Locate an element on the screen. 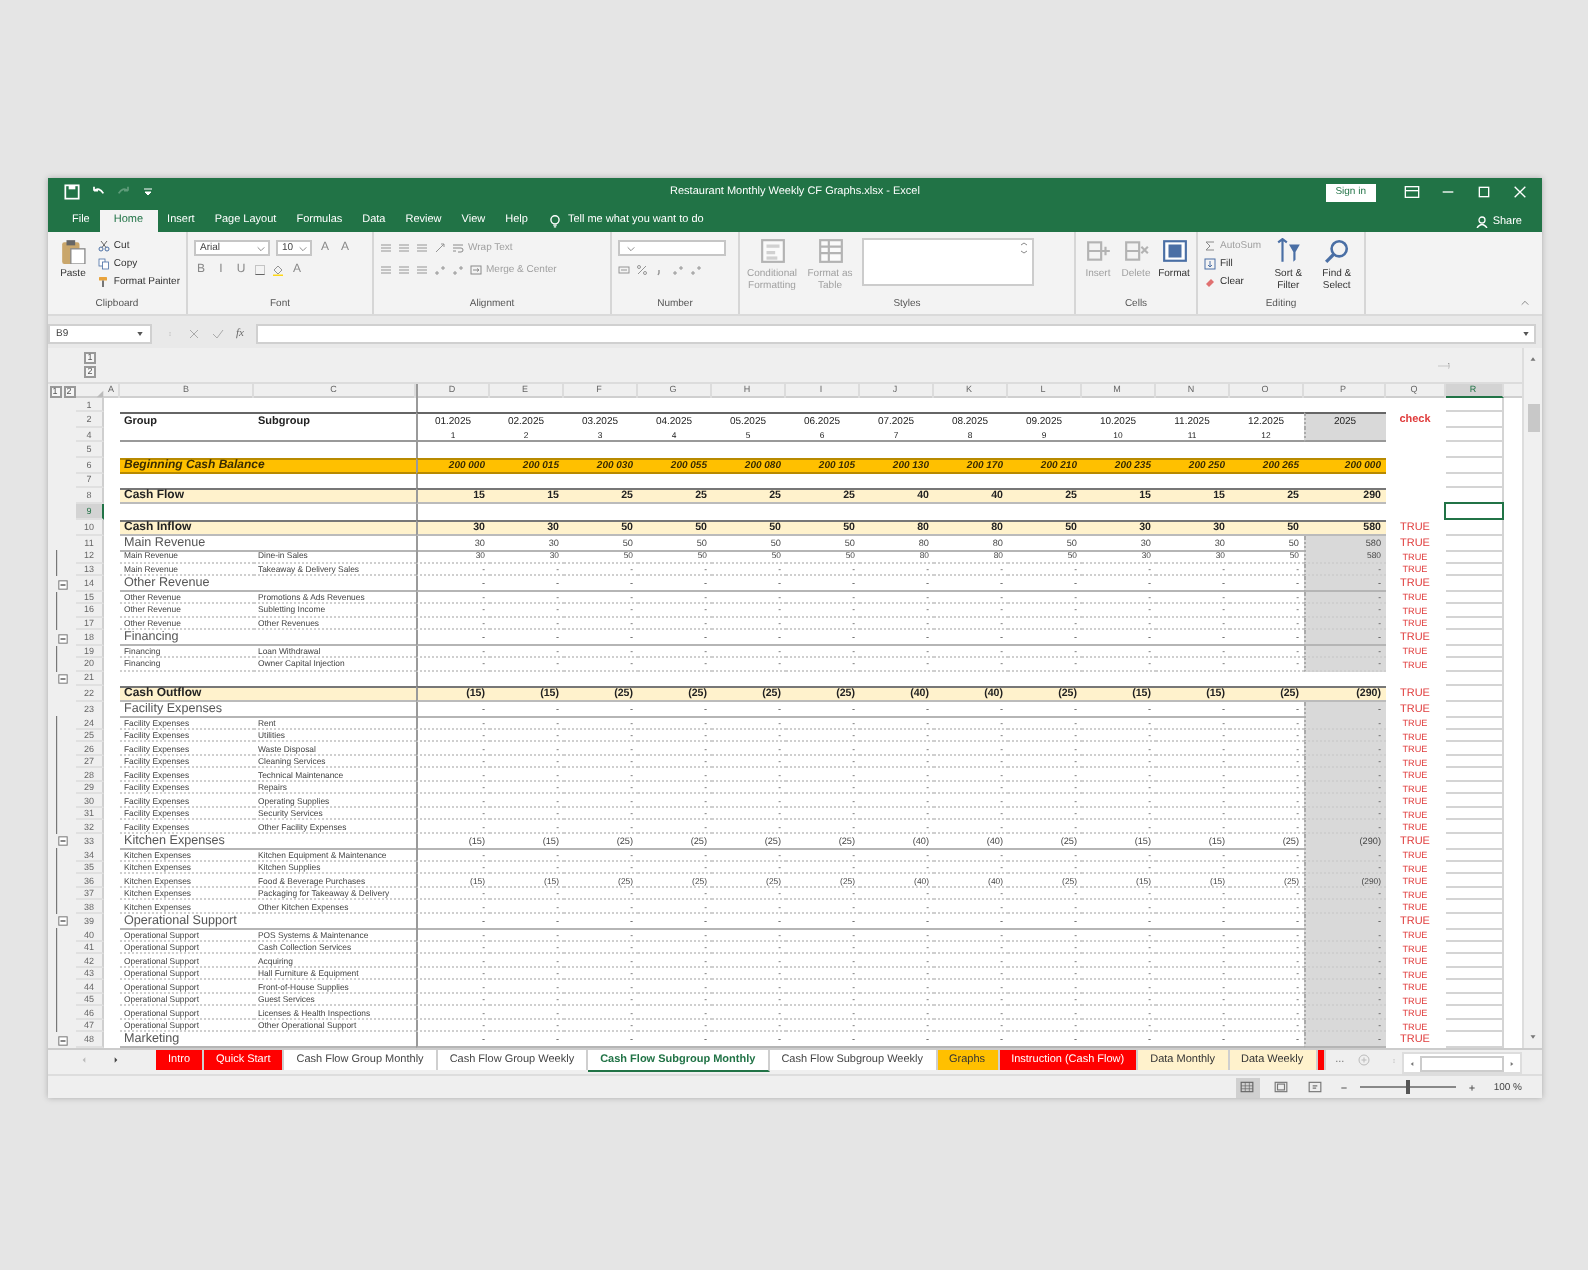 The height and width of the screenshot is (1270, 1588). formula-field is located at coordinates (895, 334).